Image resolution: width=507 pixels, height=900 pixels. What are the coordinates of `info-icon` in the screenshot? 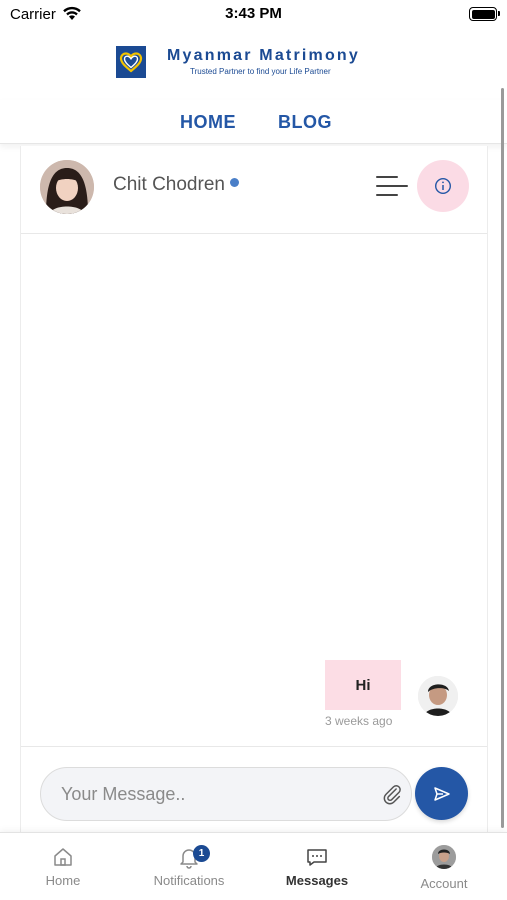 It's located at (443, 186).